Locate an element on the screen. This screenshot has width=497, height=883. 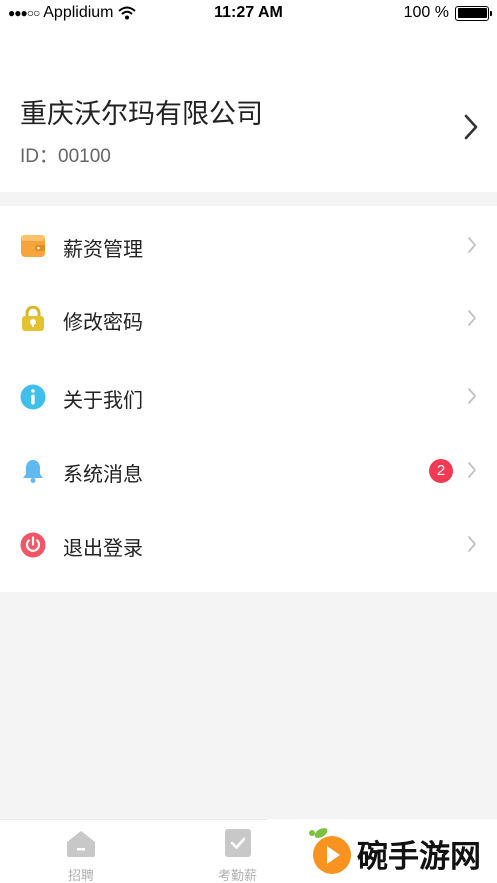
company-name: 重庆沃尔玛有限公司 is located at coordinates (141, 114).